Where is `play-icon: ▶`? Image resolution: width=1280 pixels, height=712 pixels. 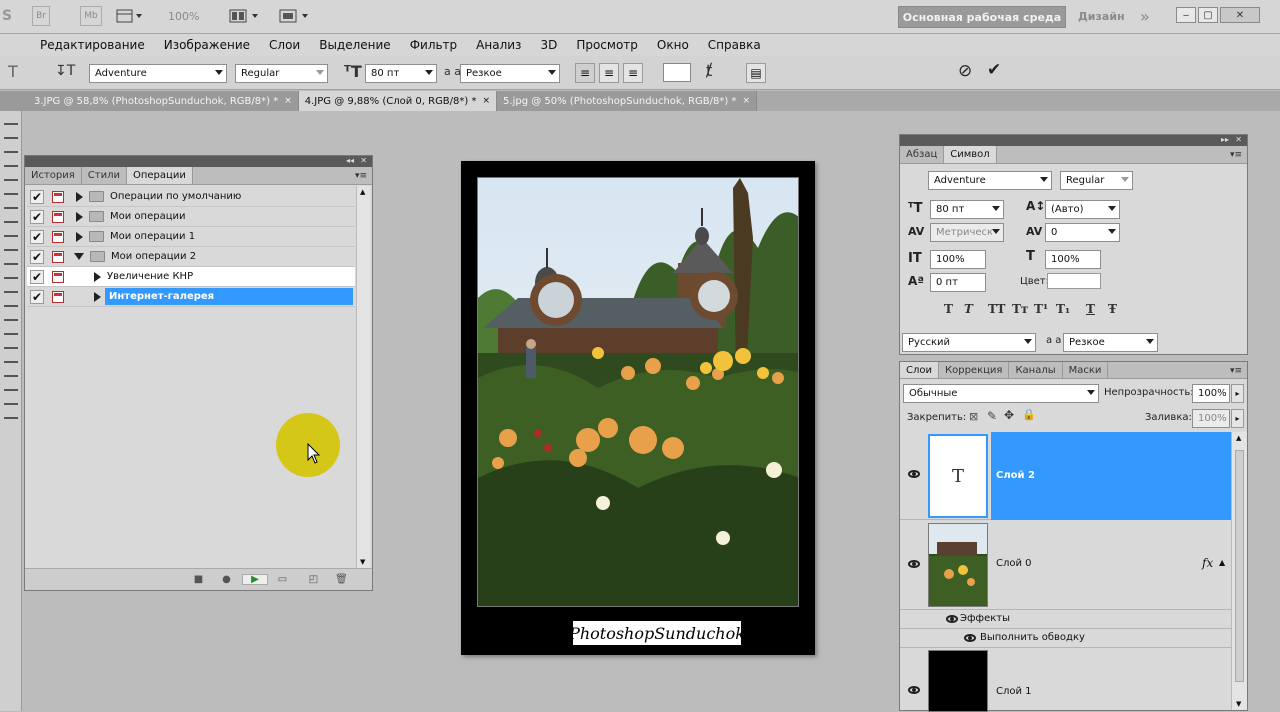 play-icon: ▶ is located at coordinates (255, 579).